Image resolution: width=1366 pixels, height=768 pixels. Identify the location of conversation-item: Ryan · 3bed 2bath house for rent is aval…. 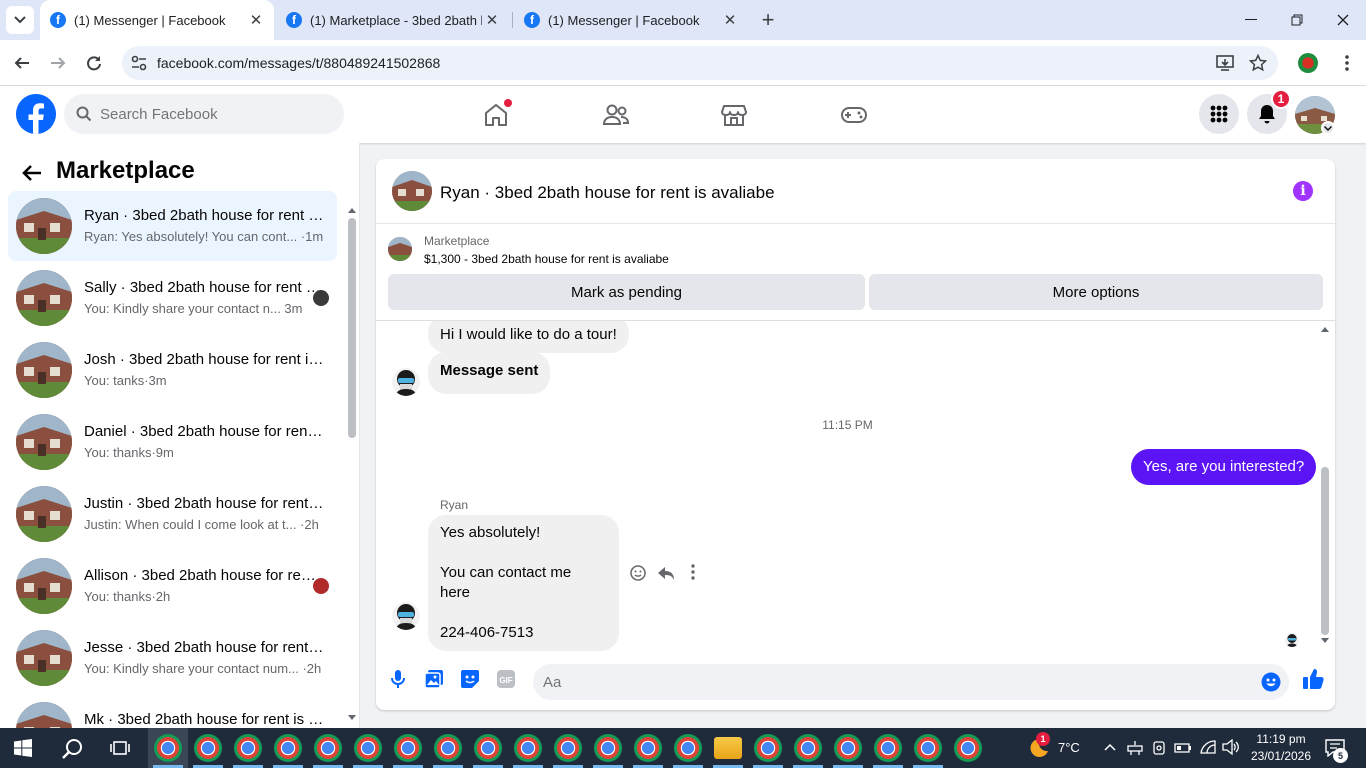
(172, 226).